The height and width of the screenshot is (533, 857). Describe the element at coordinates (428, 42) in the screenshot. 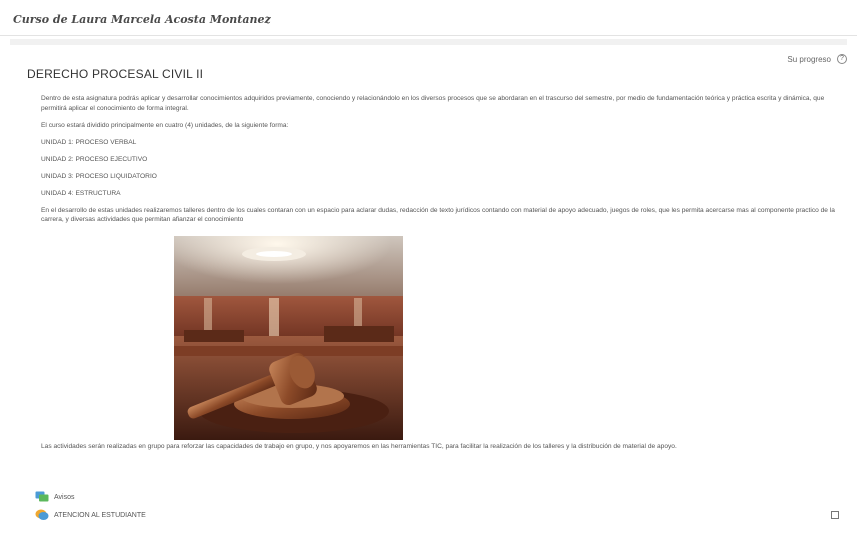

I see `navbar-strip` at that location.